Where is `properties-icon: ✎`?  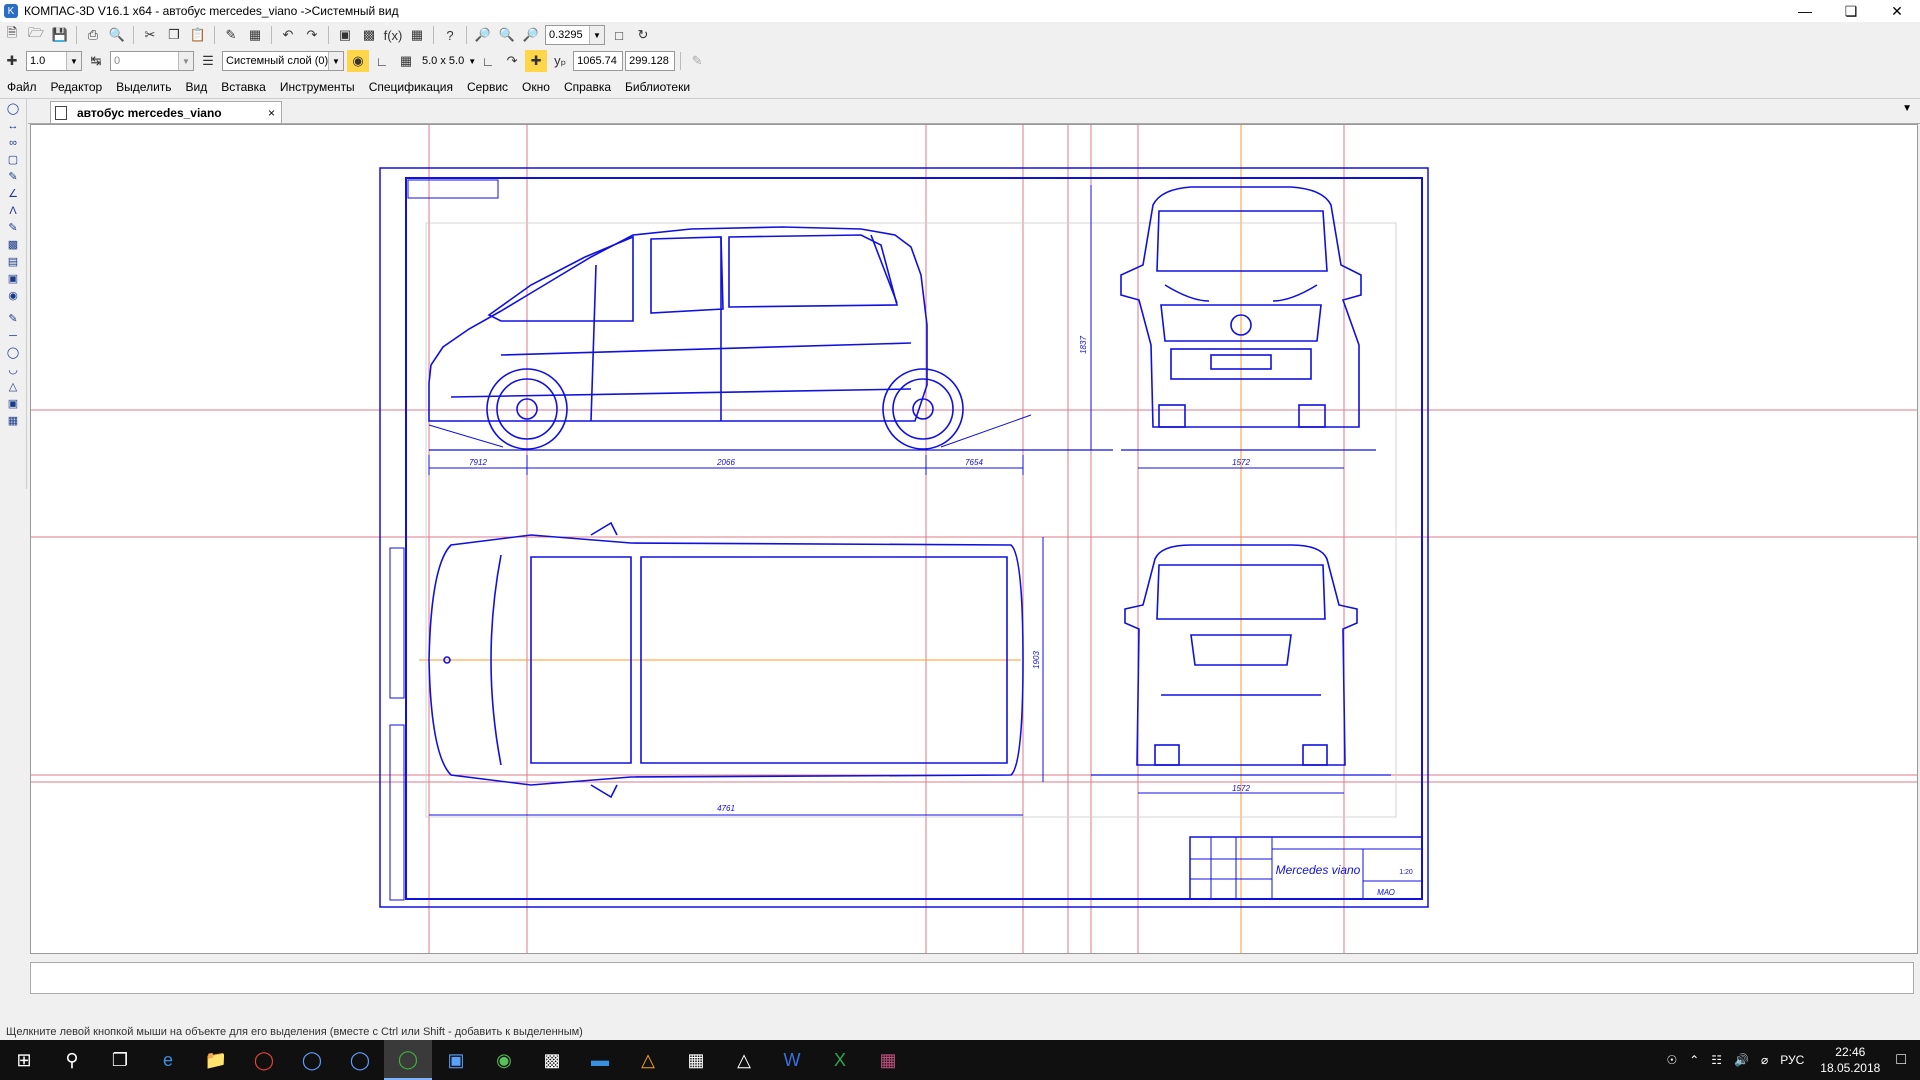
properties-icon: ✎ is located at coordinates (231, 35).